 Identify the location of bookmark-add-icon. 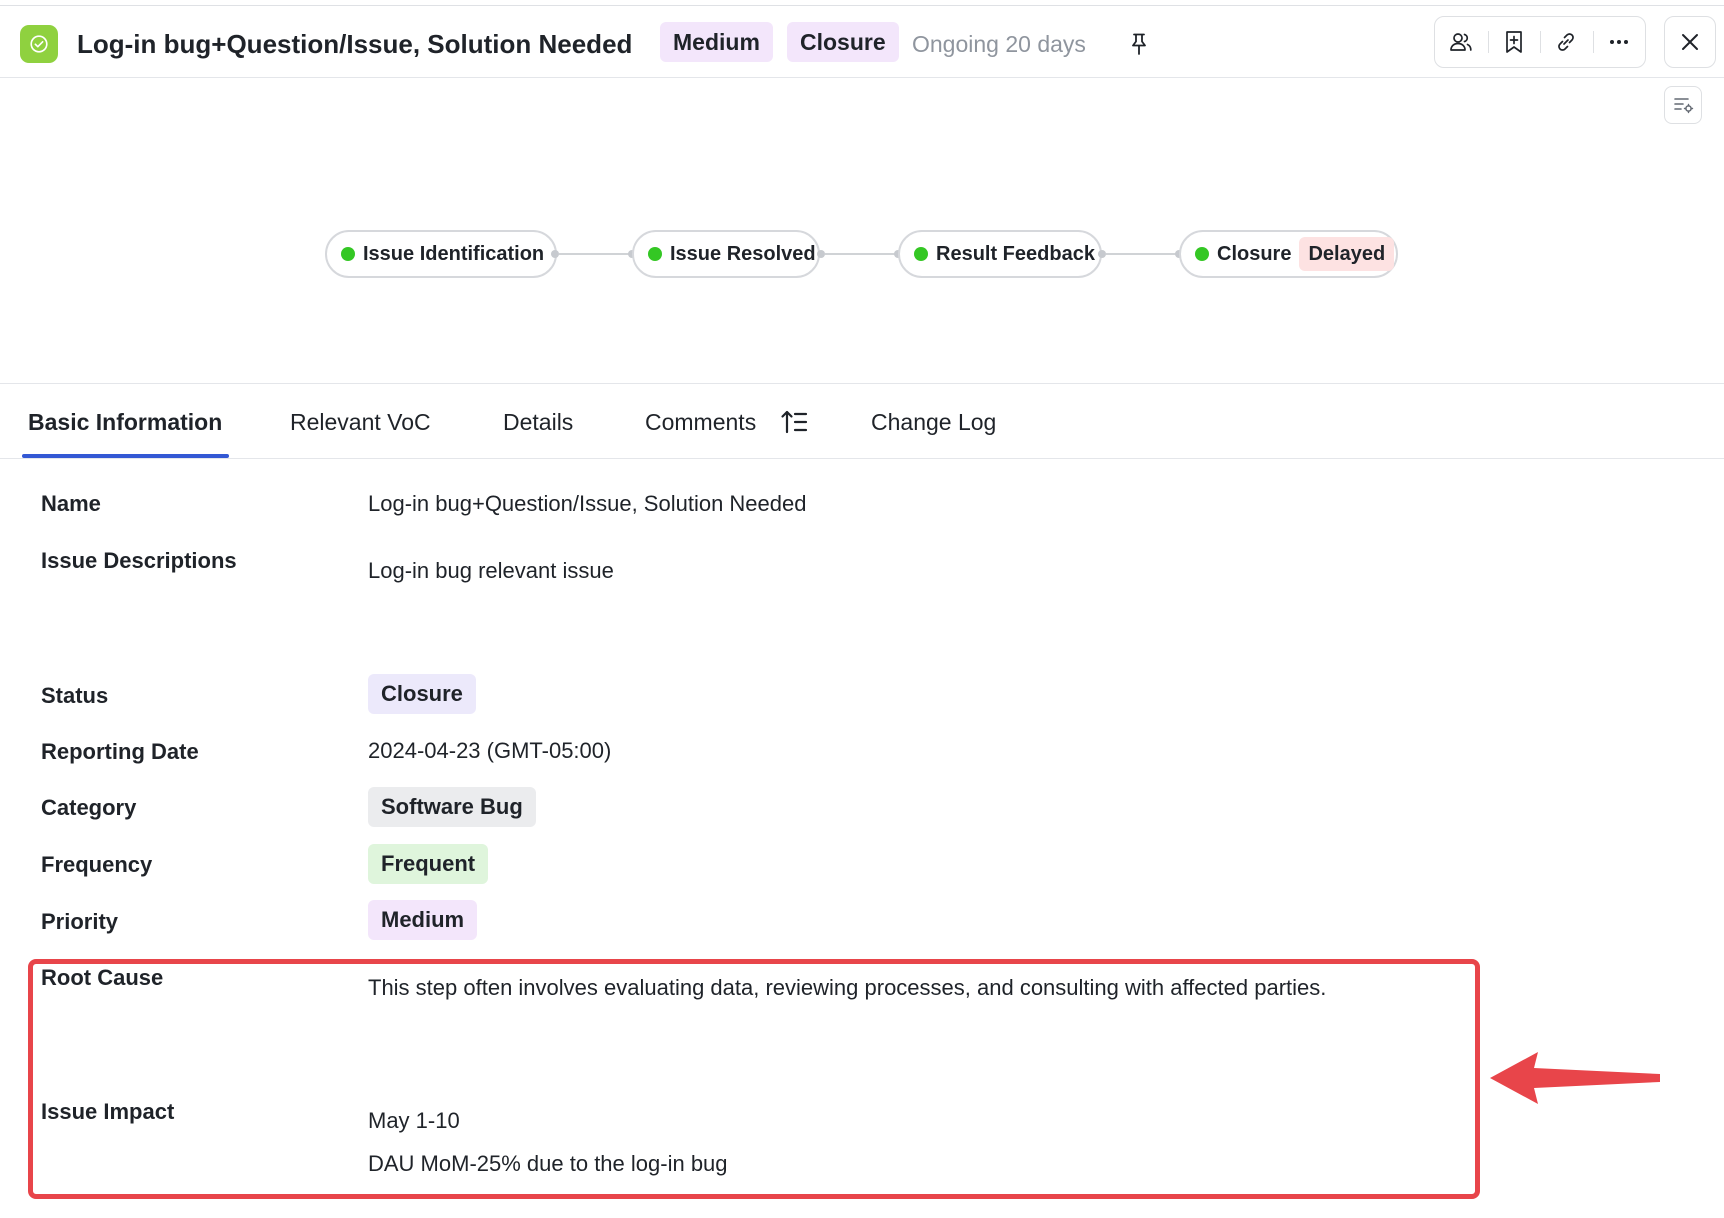
(1513, 42).